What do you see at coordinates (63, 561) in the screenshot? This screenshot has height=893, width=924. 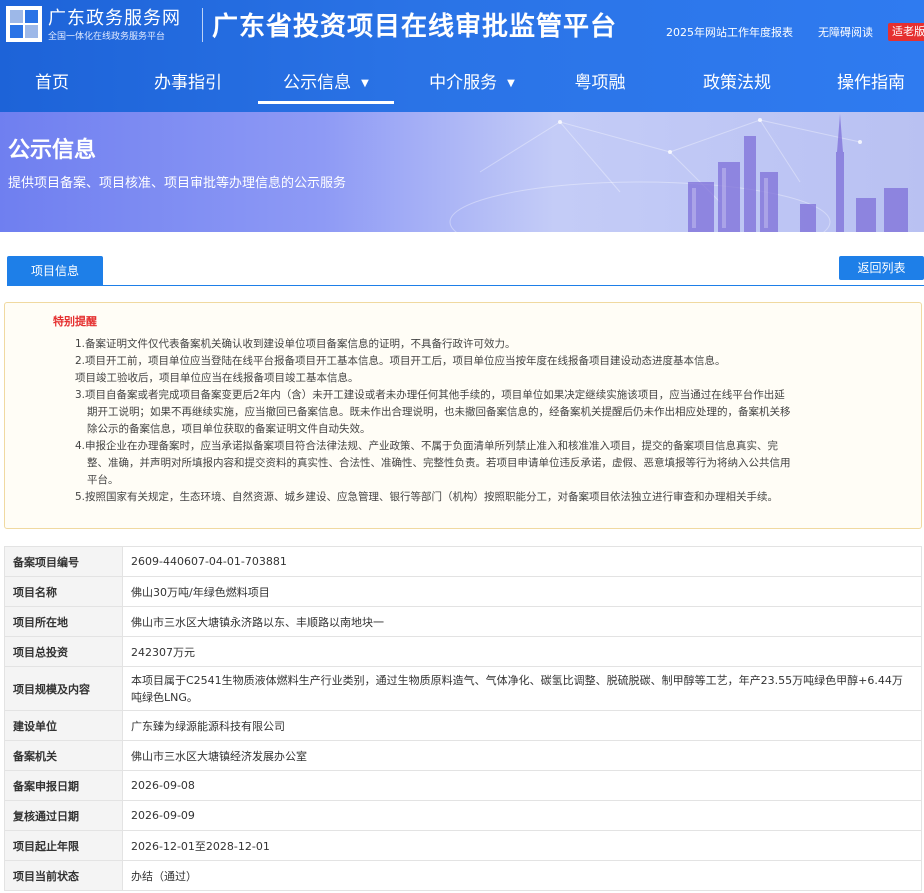 I see `field-label: 备案项目编号` at bounding box center [63, 561].